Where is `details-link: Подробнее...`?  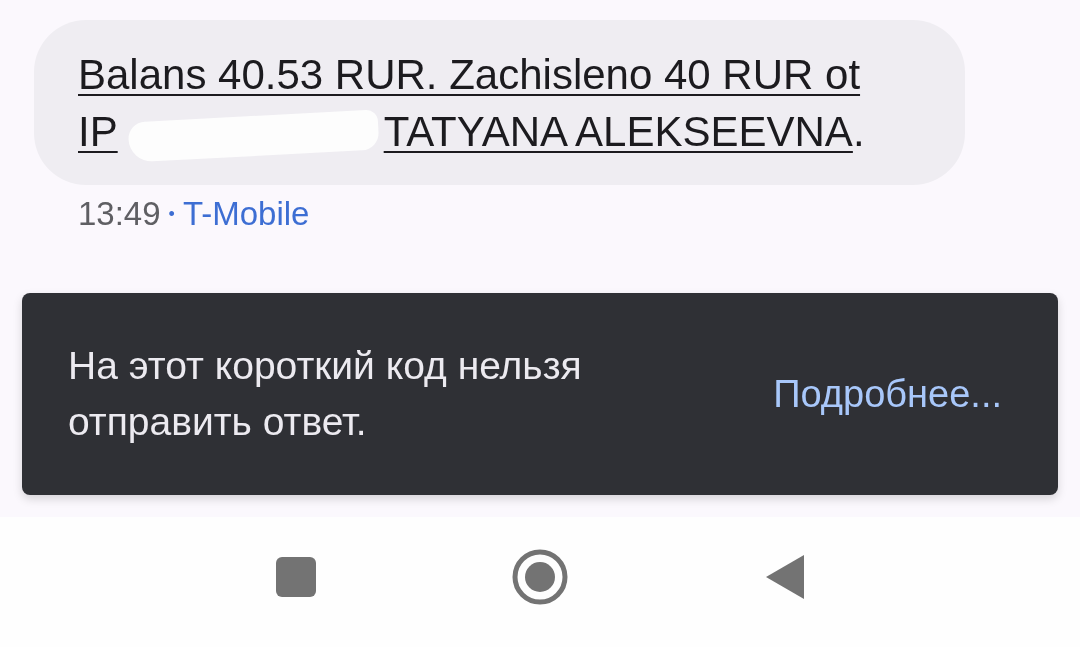 details-link: Подробнее... is located at coordinates (887, 394).